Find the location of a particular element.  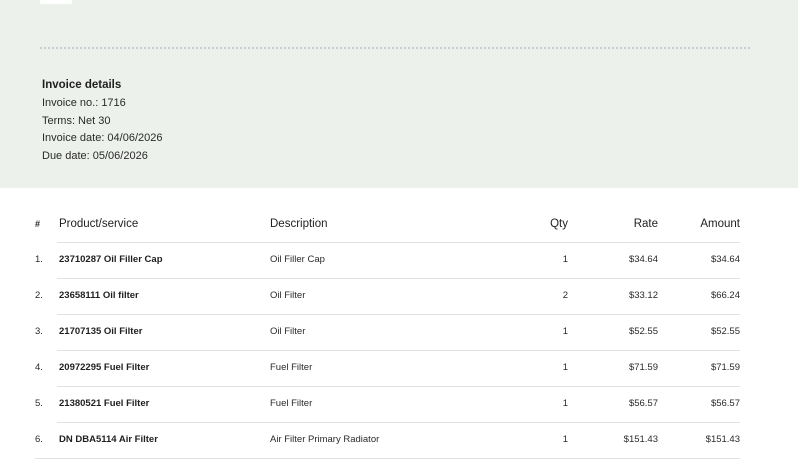

row-rate: $34.64 is located at coordinates (643, 259).